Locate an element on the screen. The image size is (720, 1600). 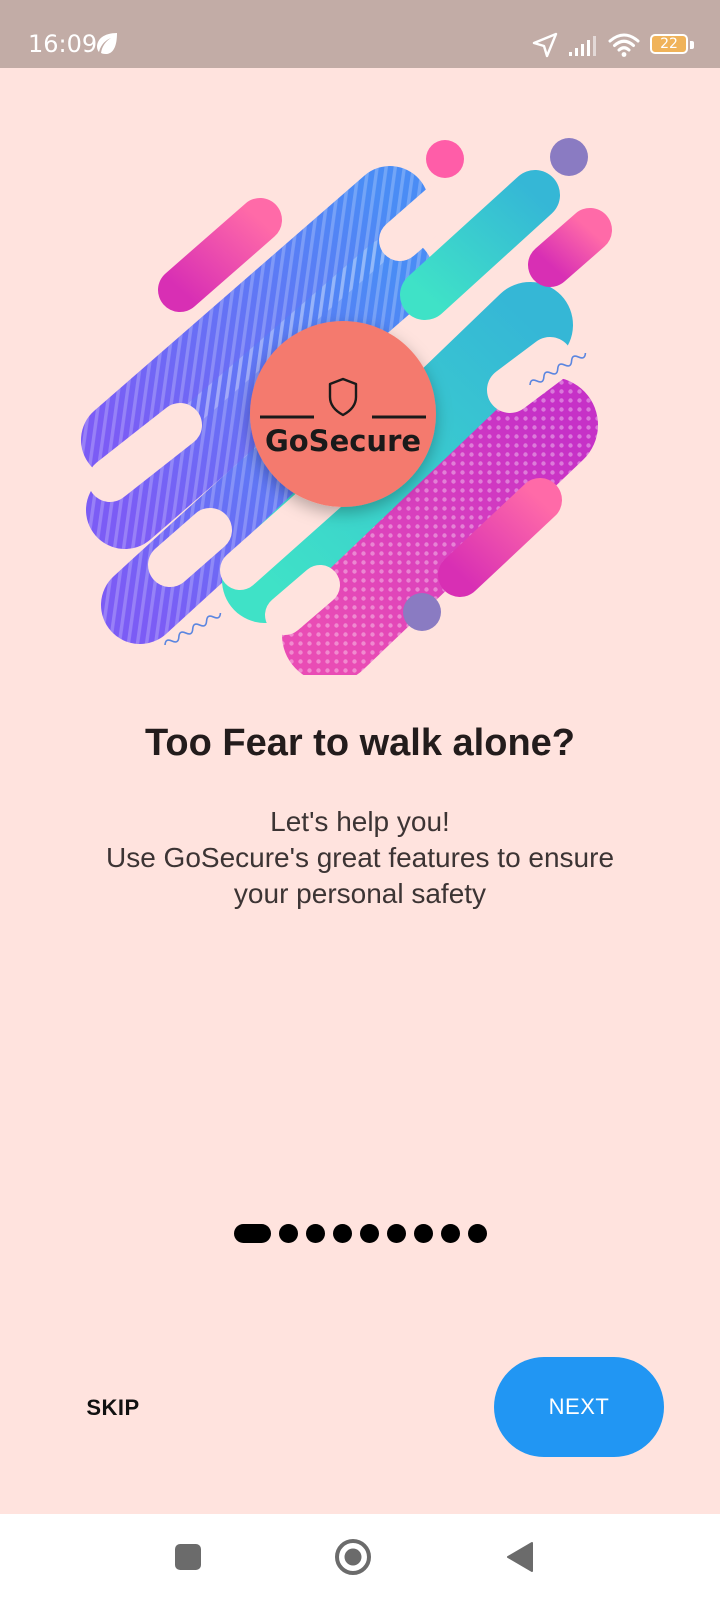
battery-icon: 22 is located at coordinates (672, 45).